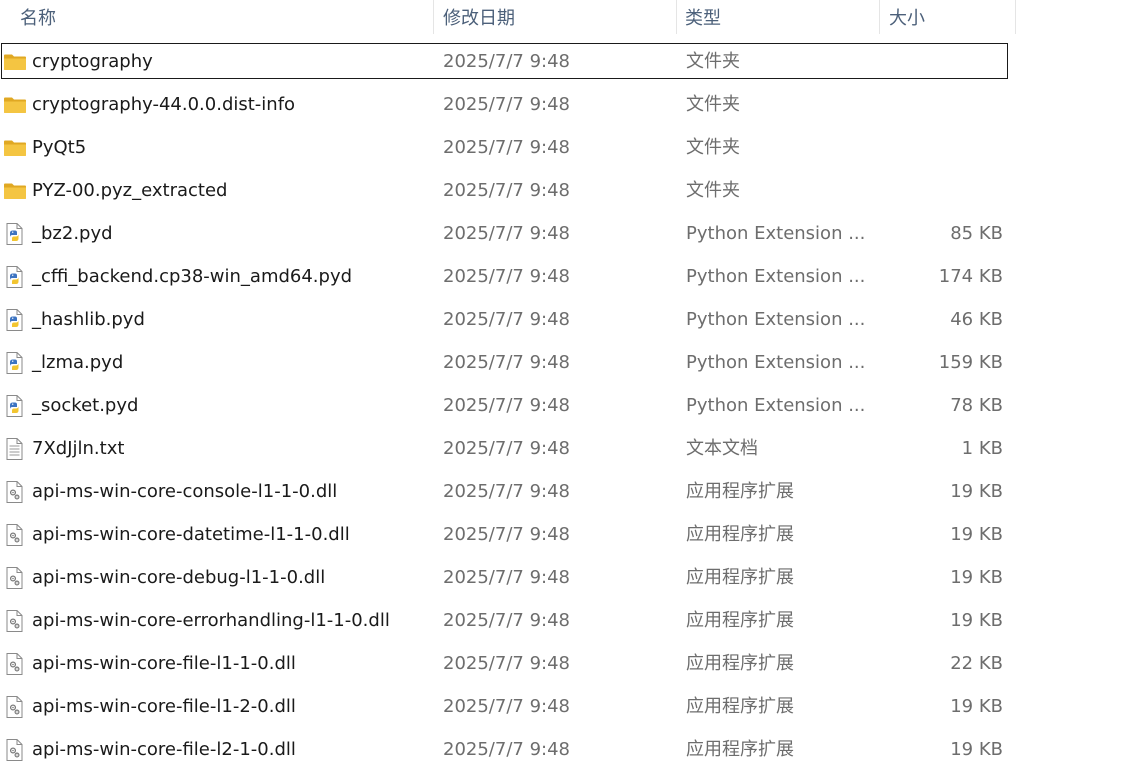  Describe the element at coordinates (92, 61) in the screenshot. I see `file-name: cryptography` at that location.